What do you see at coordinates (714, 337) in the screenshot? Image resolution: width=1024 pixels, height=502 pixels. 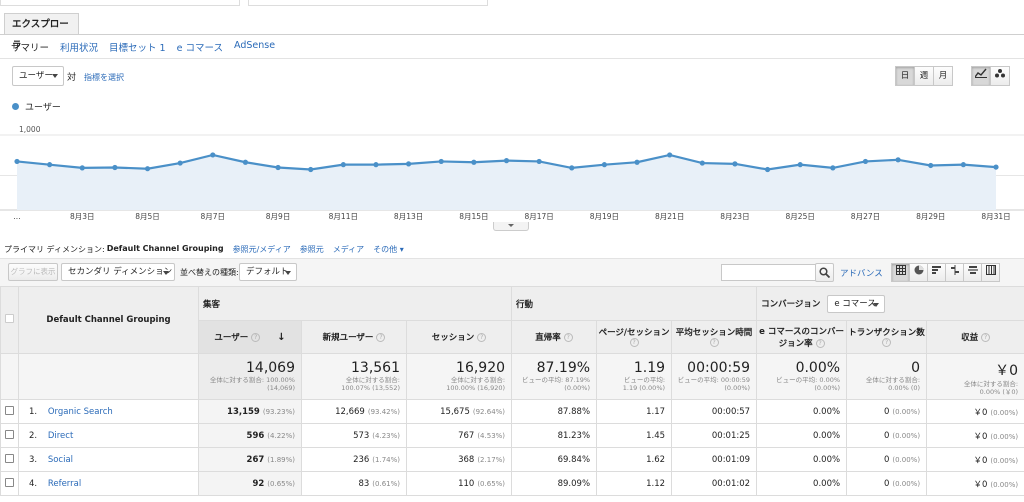 I see `col-duration-header: 平均セッション時間 ?` at bounding box center [714, 337].